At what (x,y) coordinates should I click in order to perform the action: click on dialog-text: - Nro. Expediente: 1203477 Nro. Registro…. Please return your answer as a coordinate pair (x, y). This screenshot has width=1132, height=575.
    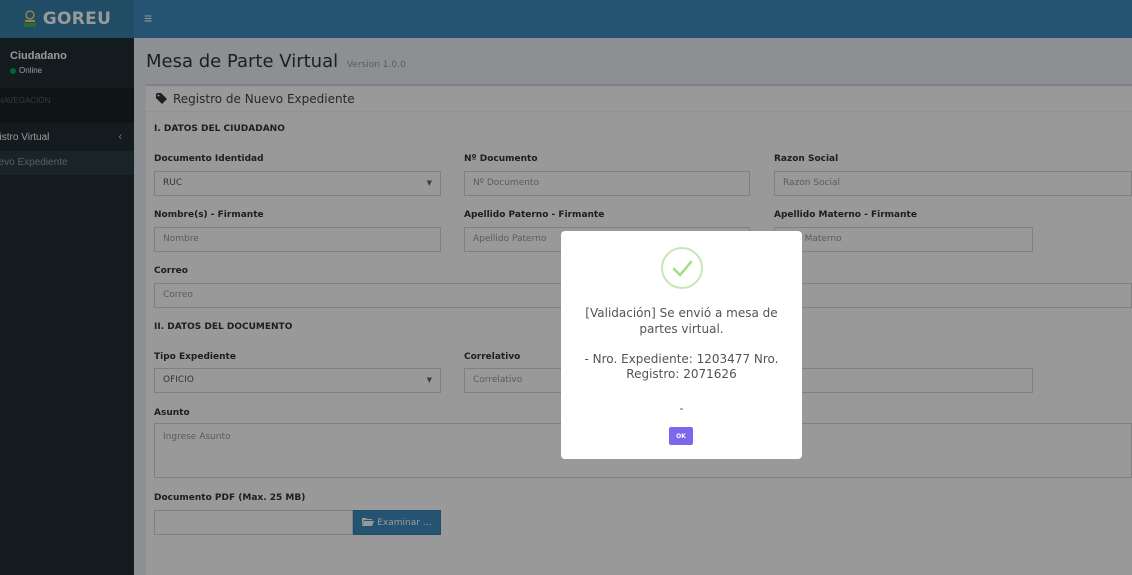
    Looking at the image, I should click on (681, 366).